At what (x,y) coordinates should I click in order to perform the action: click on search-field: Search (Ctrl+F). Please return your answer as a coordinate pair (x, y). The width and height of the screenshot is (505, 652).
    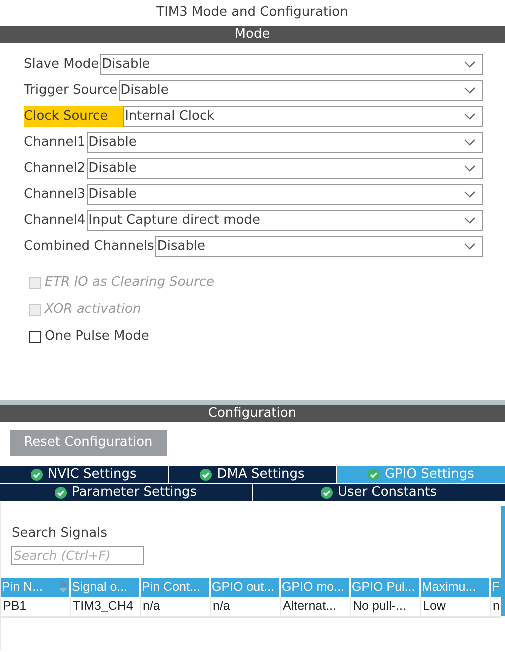
    Looking at the image, I should click on (77, 555).